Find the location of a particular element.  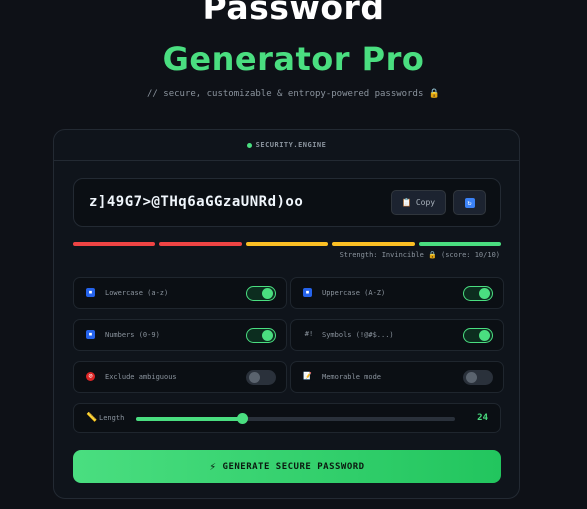

password-text: z]49G7>@THq6aGGzaUNRd)oo is located at coordinates (196, 202).